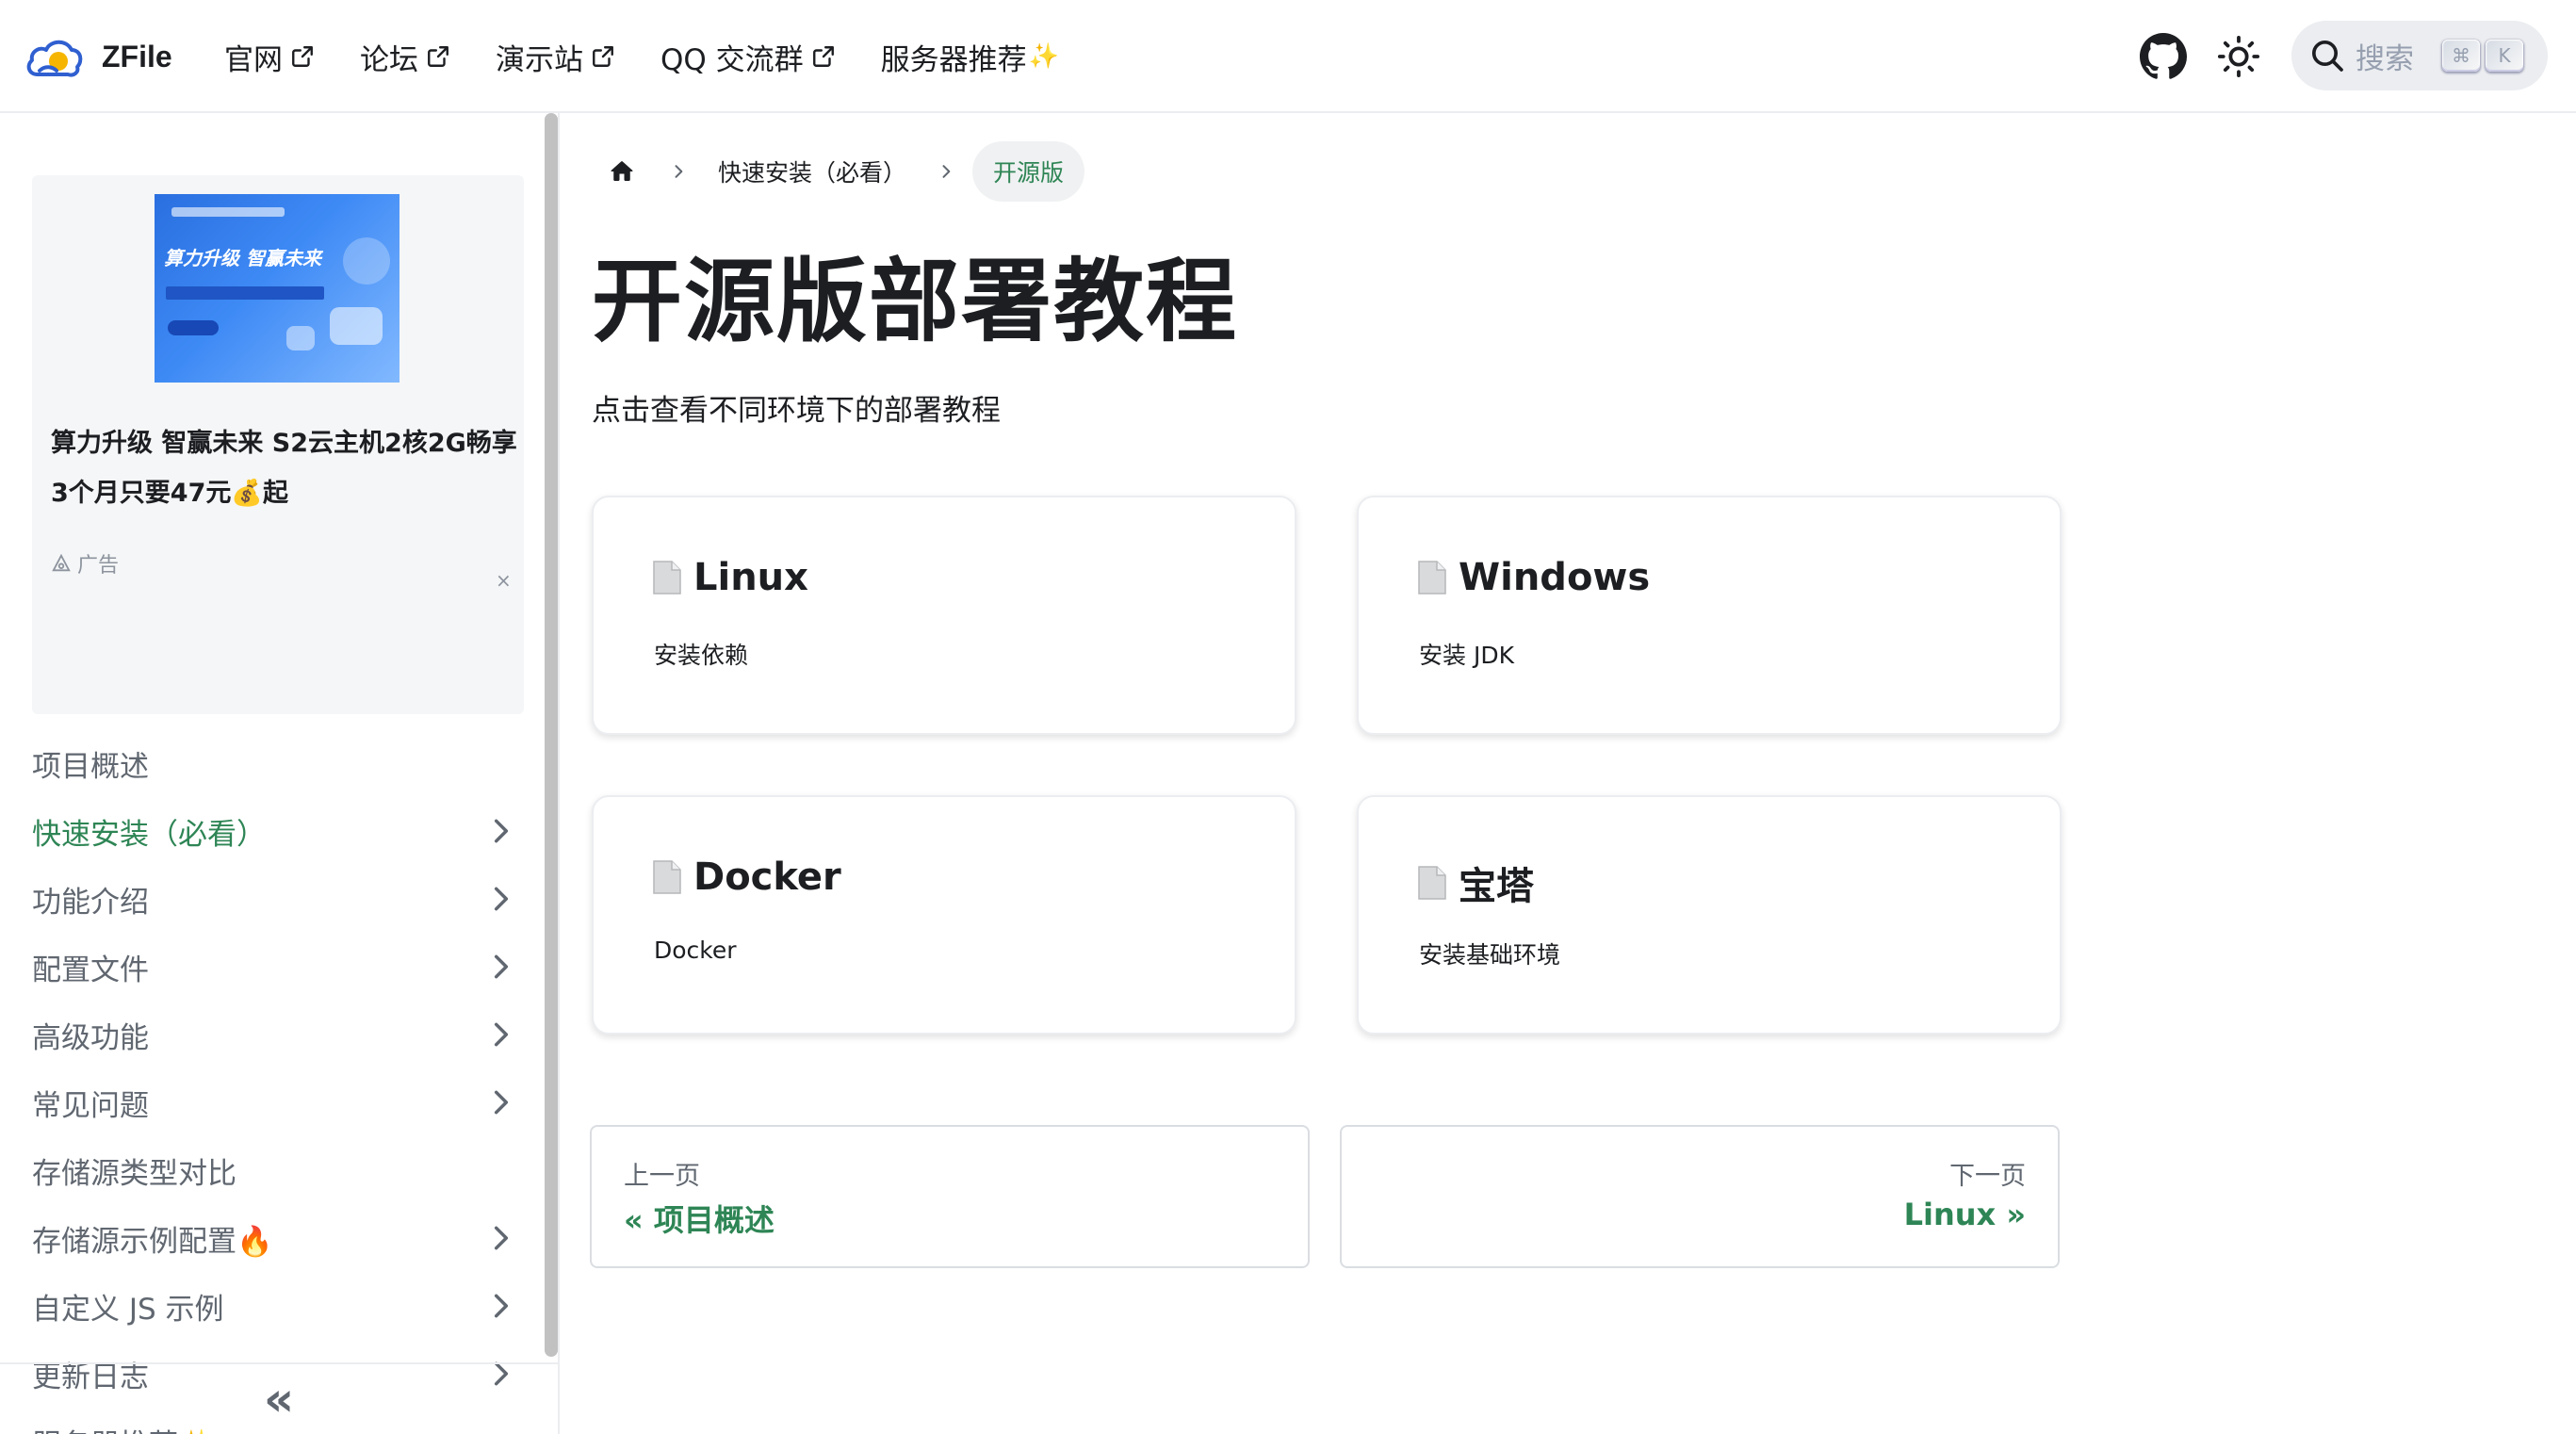 Image resolution: width=2576 pixels, height=1434 pixels. I want to click on sidebar-scrollbar, so click(551, 735).